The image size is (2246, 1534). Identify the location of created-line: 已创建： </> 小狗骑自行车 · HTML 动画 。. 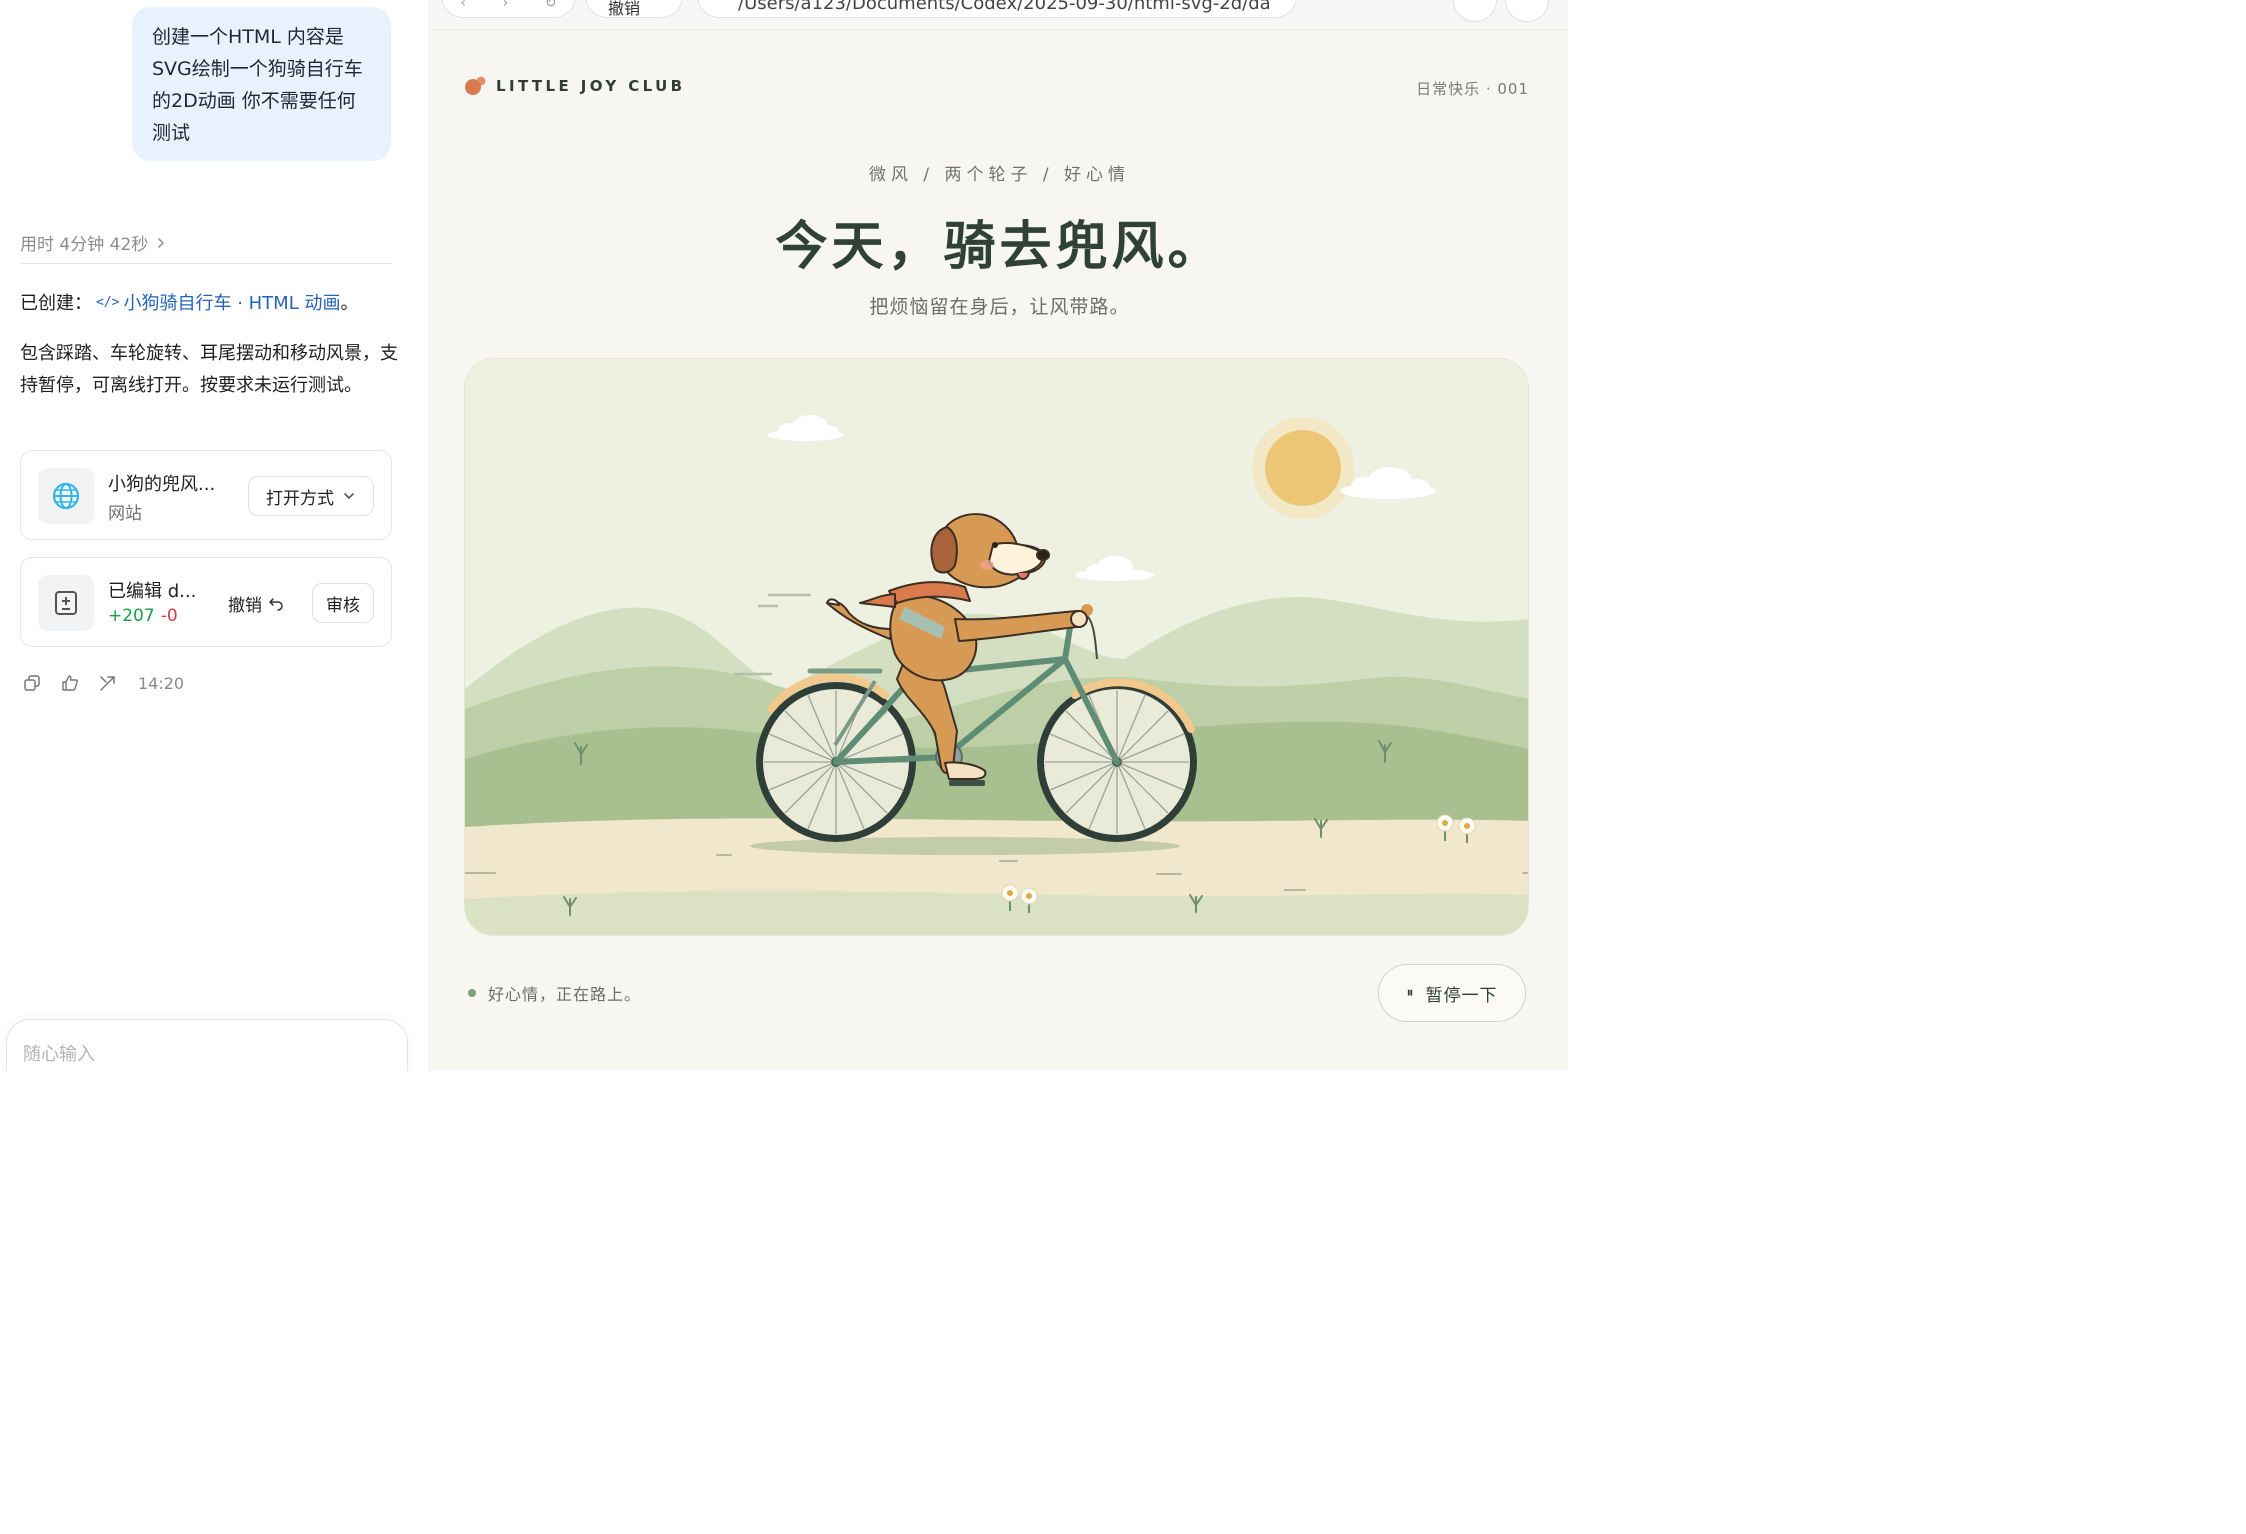
(189, 302).